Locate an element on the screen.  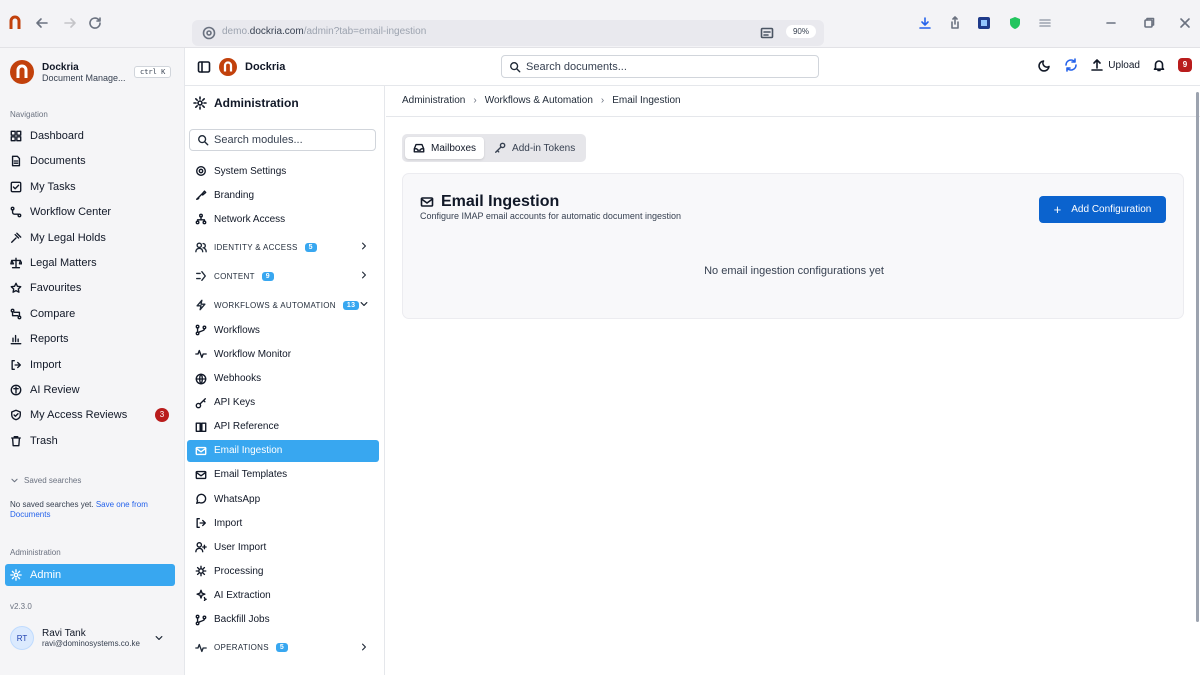
plus-icon: + is located at coordinates (1057, 209).